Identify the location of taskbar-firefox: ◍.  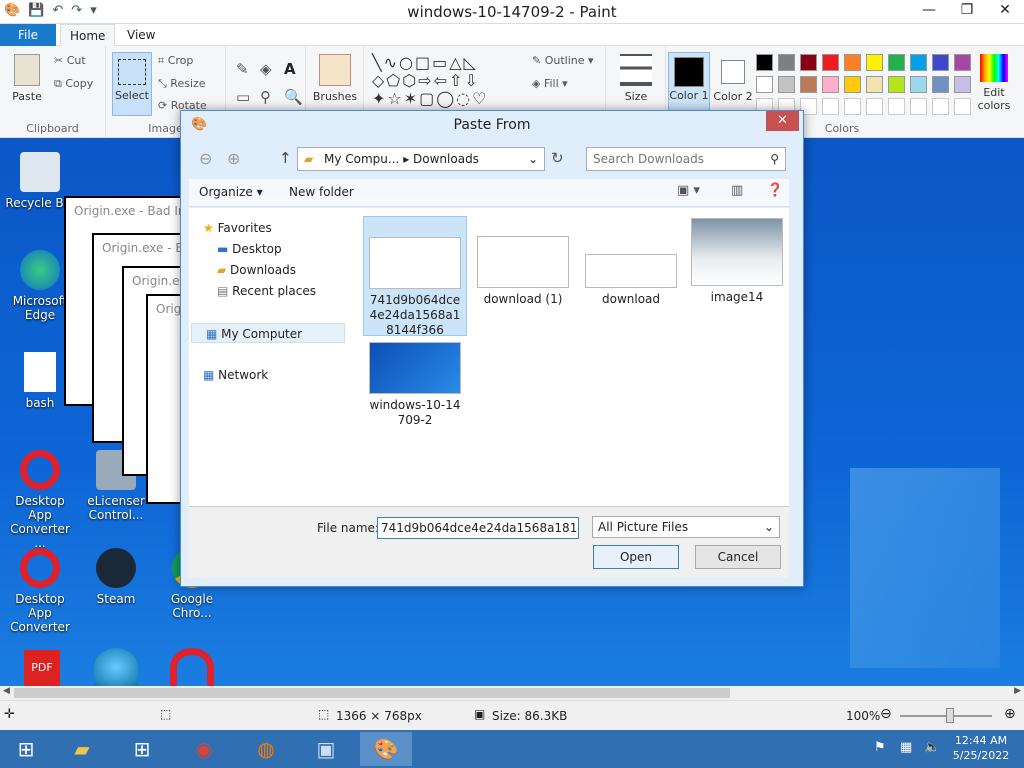
(266, 749).